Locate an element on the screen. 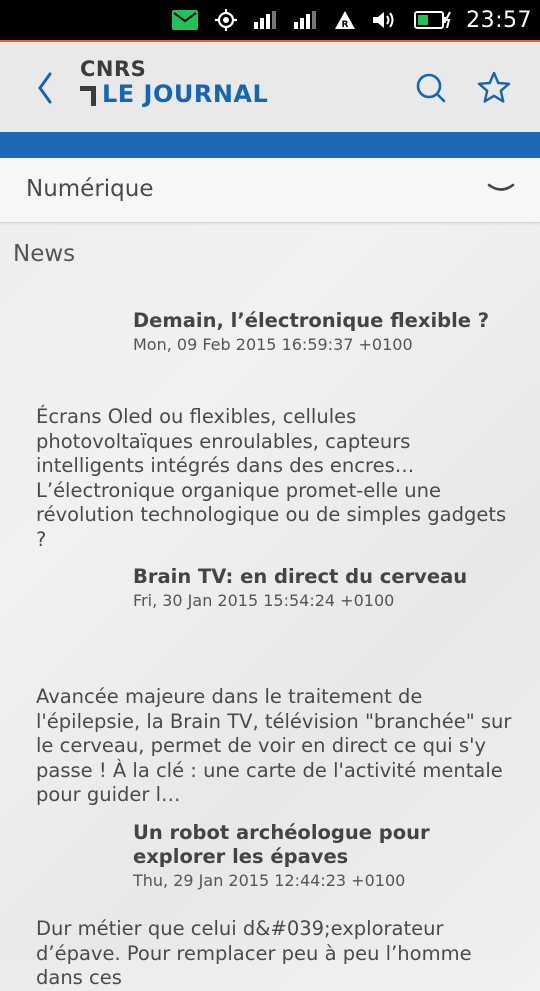  clock: 23:57 is located at coordinates (499, 20).